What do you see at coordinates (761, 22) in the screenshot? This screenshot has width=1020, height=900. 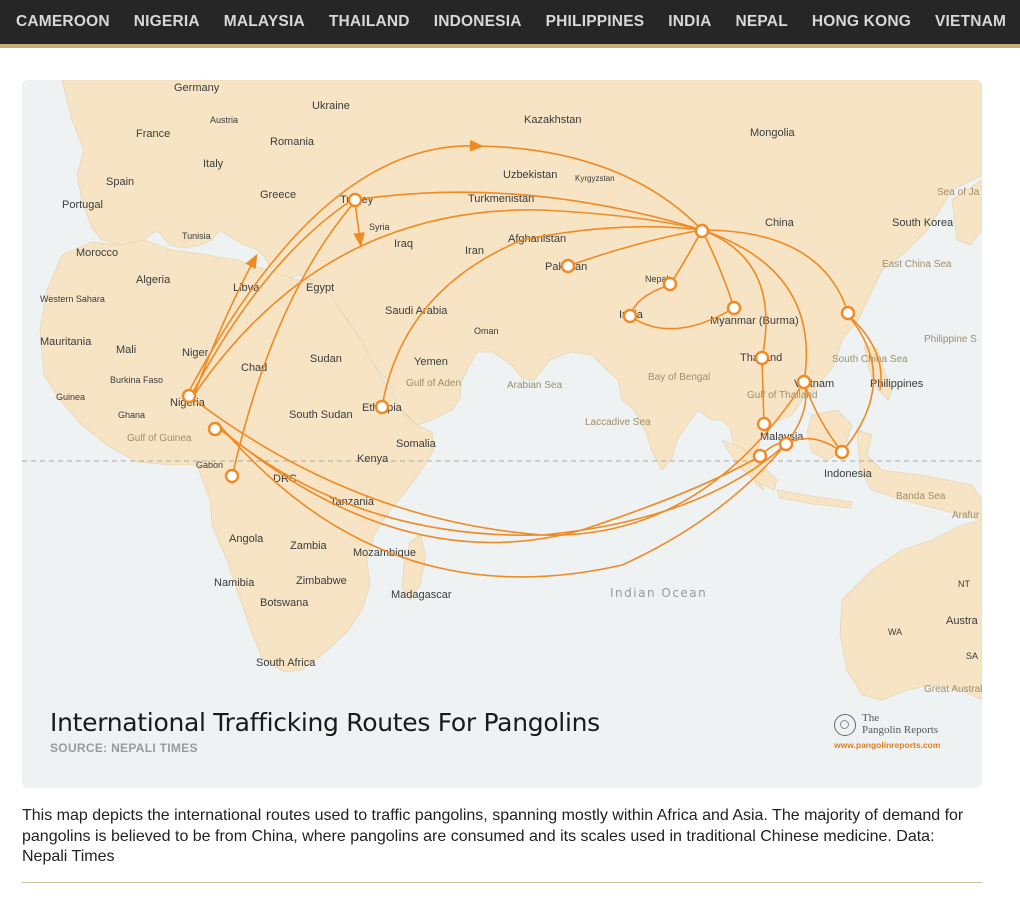 I see `nav-item-nepal: NEPAL` at bounding box center [761, 22].